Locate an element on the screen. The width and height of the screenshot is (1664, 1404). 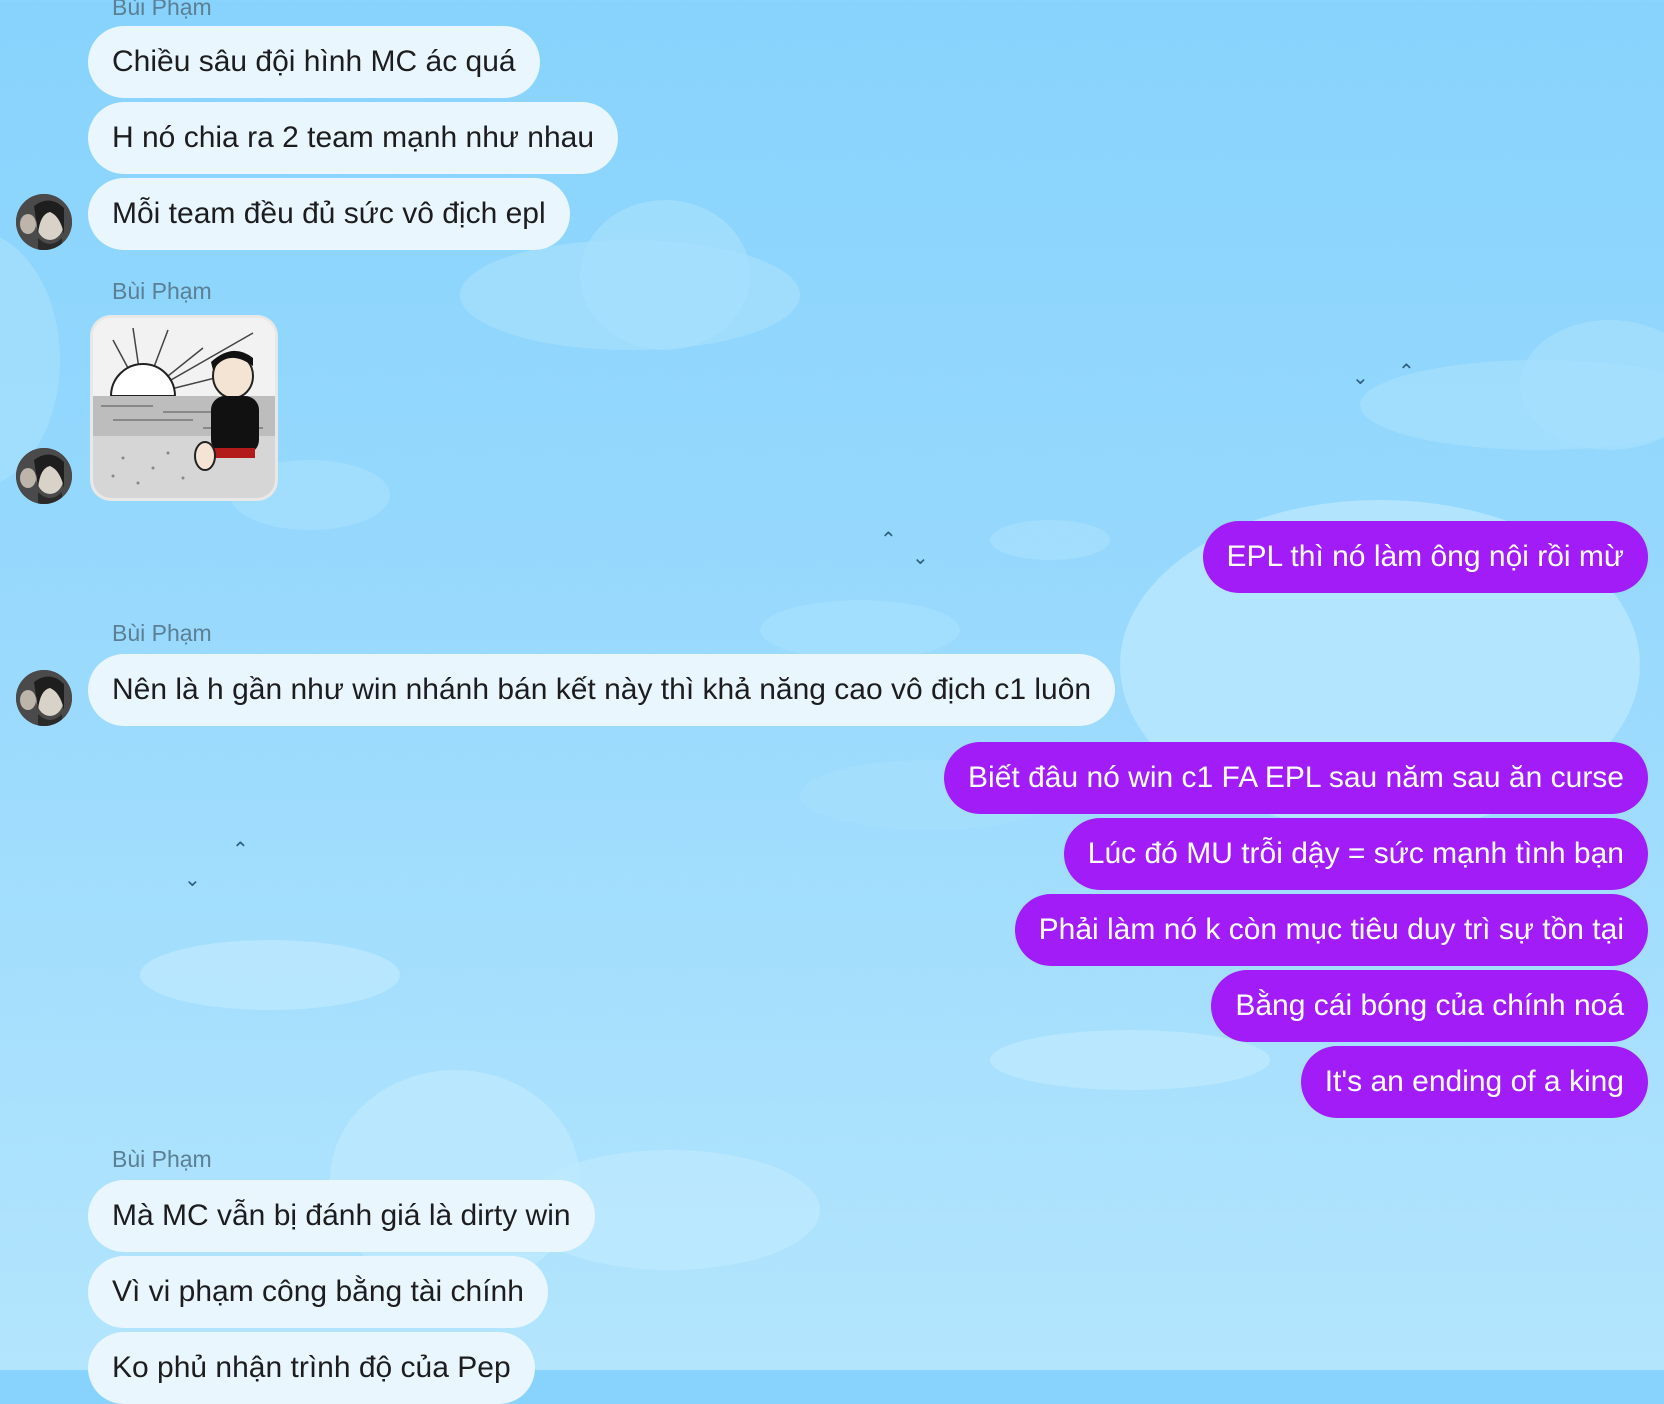
incoming-message: H nó chia ra 2 team mạnh như nhau is located at coordinates (353, 138).